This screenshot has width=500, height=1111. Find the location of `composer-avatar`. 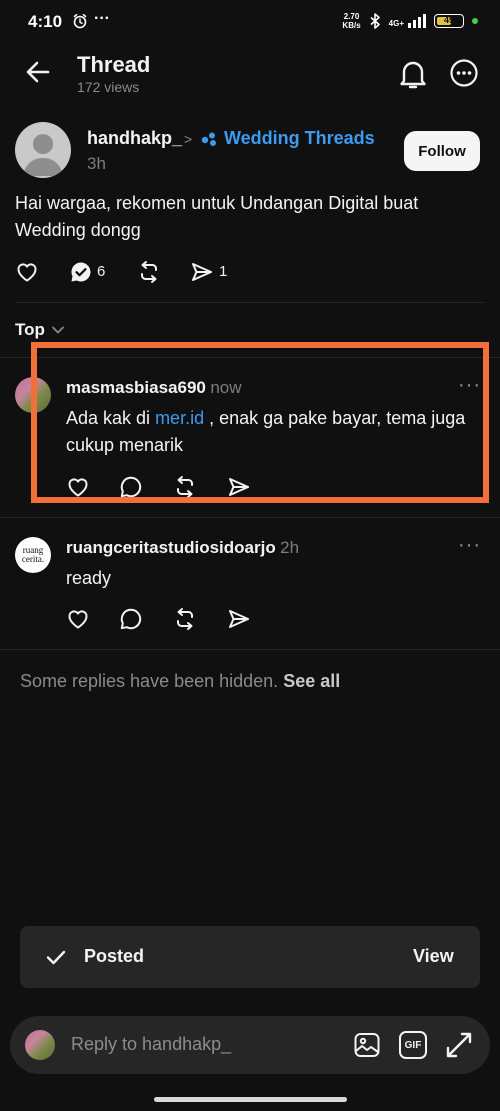

composer-avatar is located at coordinates (40, 1045).